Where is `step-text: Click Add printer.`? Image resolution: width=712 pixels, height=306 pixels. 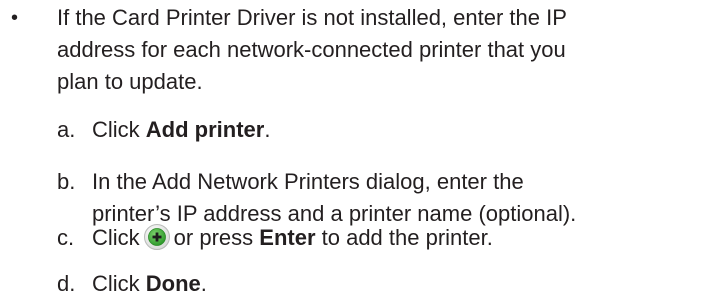
step-text: Click Add printer. is located at coordinates (181, 130).